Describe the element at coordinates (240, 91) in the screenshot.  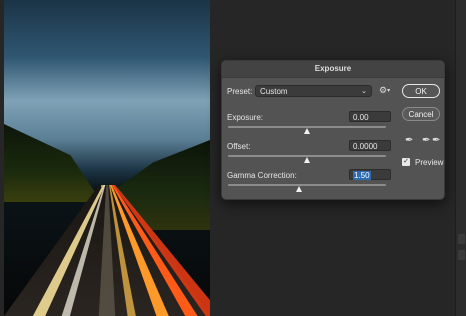
I see `preset-label: Preset:` at that location.